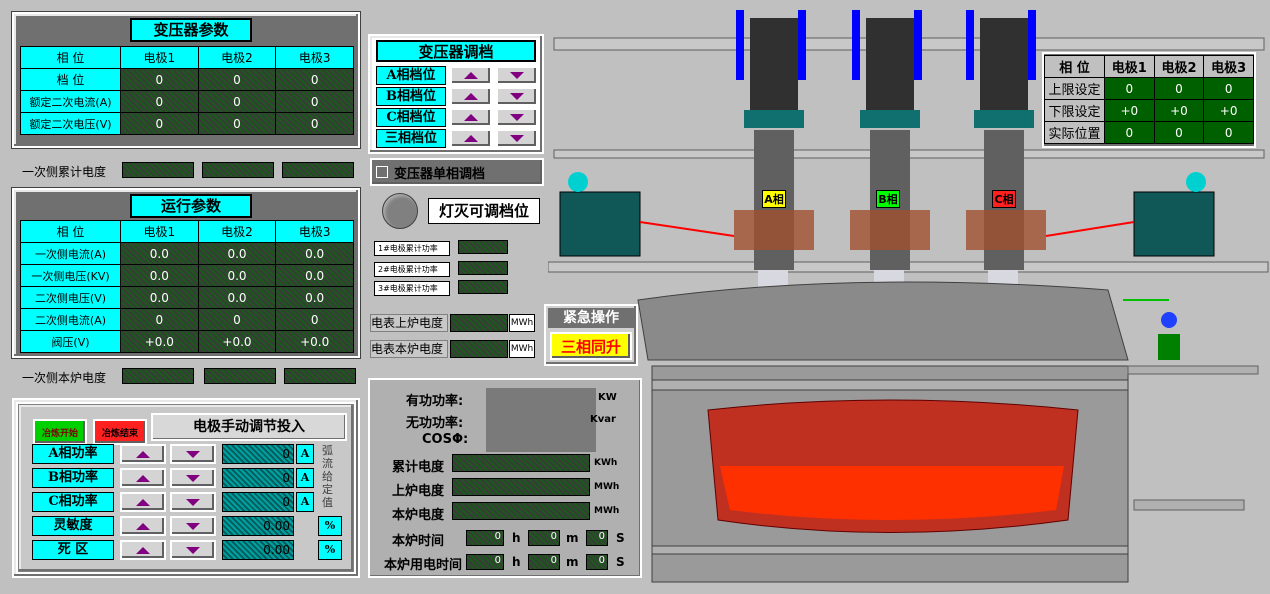 The image size is (1270, 594). Describe the element at coordinates (409, 349) in the screenshot. I see `meter-current-label: 电表本炉电度` at that location.